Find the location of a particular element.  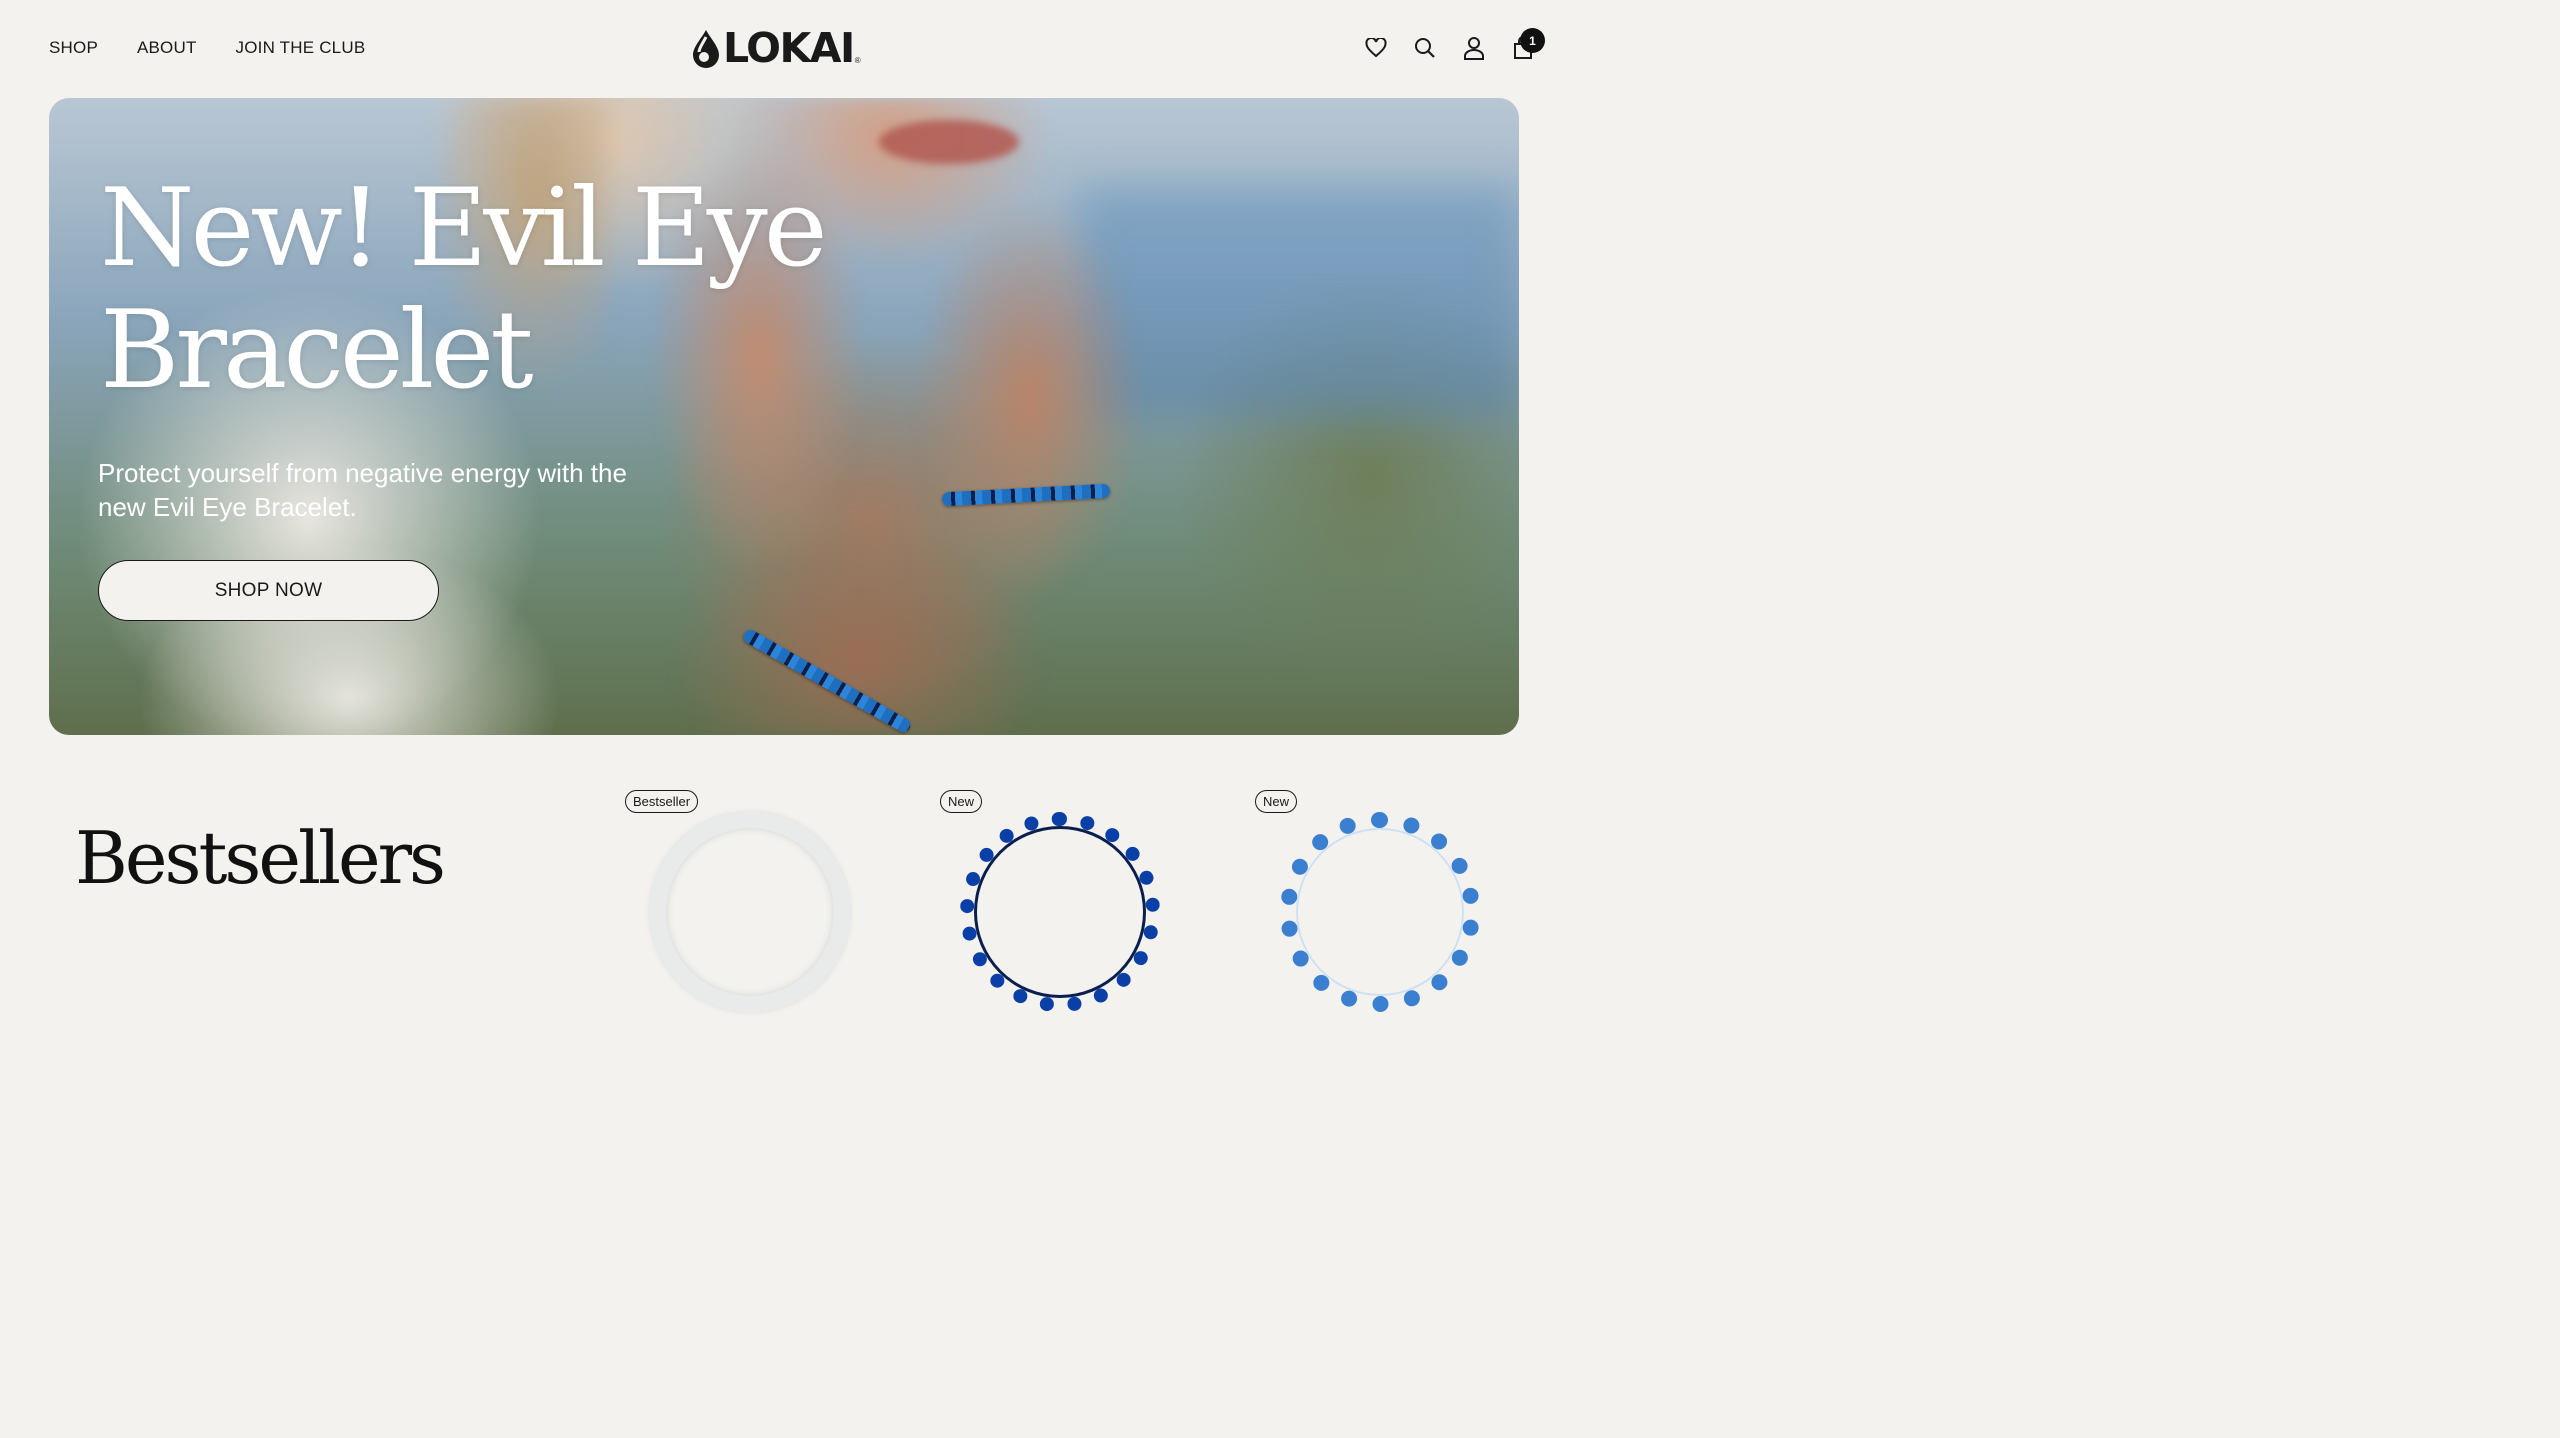

hero-title-line-2: Bracelet is located at coordinates (317, 350).